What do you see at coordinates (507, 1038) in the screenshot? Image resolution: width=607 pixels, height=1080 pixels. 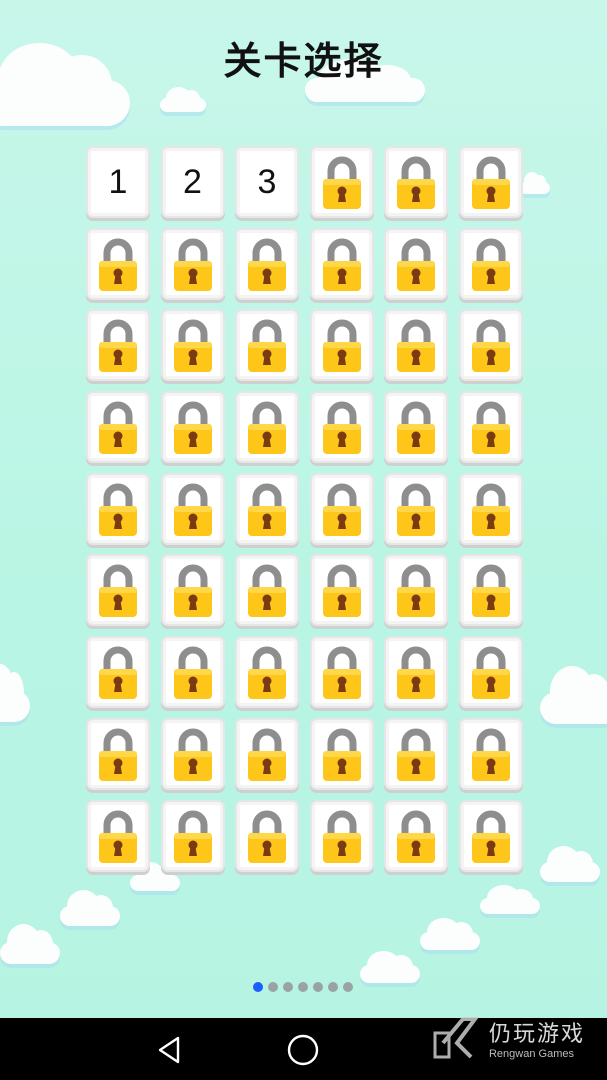 I see `watermark: 仍玩游戏 Rengwan Games` at bounding box center [507, 1038].